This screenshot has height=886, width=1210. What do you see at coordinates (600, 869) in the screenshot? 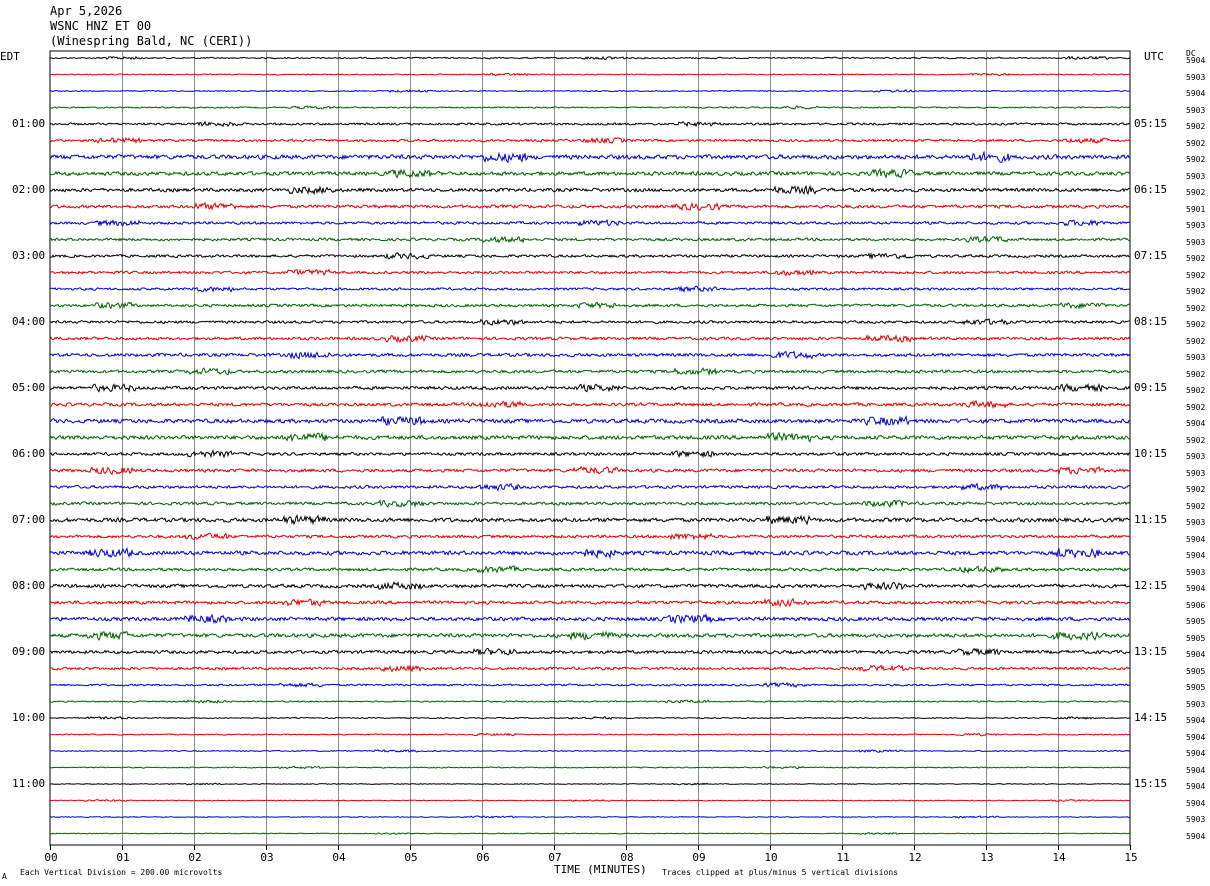
I see `x-axis-title: TIME (MINUTES)` at bounding box center [600, 869].